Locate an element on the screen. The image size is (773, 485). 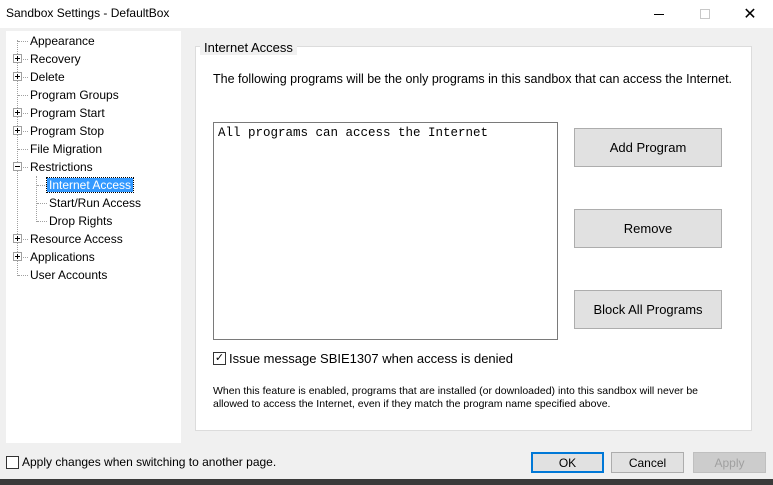
tree-item-label: Program Start is located at coordinates (67, 113).